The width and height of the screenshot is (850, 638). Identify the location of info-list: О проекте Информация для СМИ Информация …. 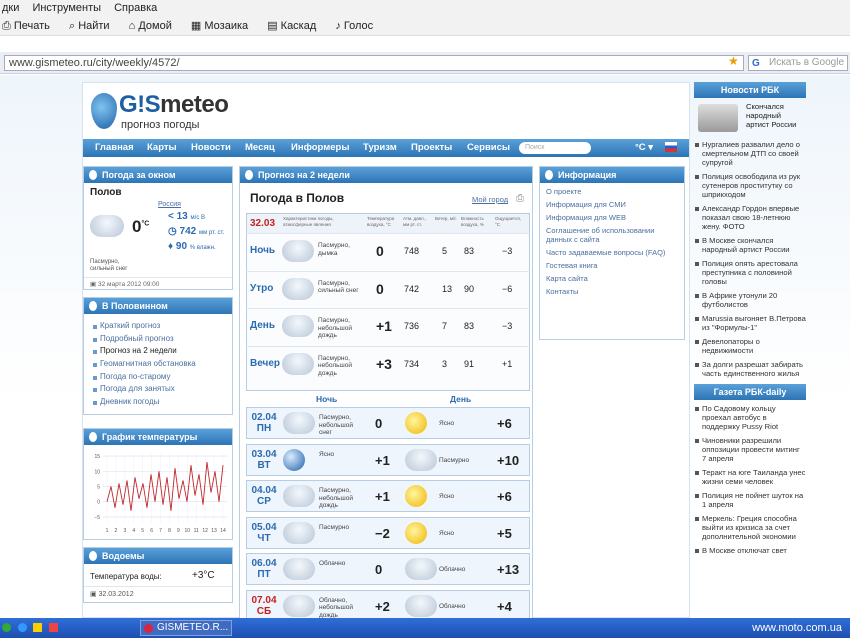
(612, 239).